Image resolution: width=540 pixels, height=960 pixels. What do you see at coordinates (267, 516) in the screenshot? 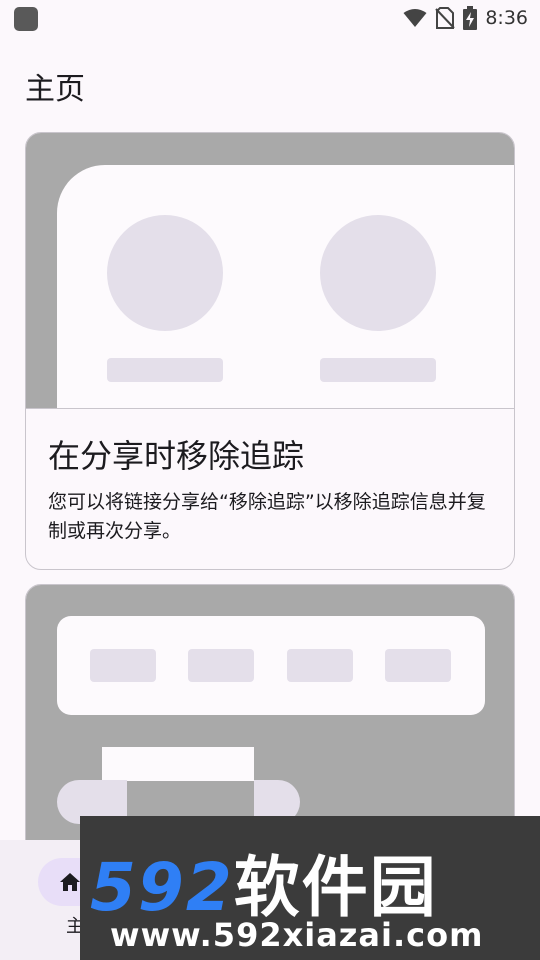
I see `card-description: 您可以将链接分享给“移除追踪”以移除追踪信息并复制或再次分享。` at bounding box center [267, 516].